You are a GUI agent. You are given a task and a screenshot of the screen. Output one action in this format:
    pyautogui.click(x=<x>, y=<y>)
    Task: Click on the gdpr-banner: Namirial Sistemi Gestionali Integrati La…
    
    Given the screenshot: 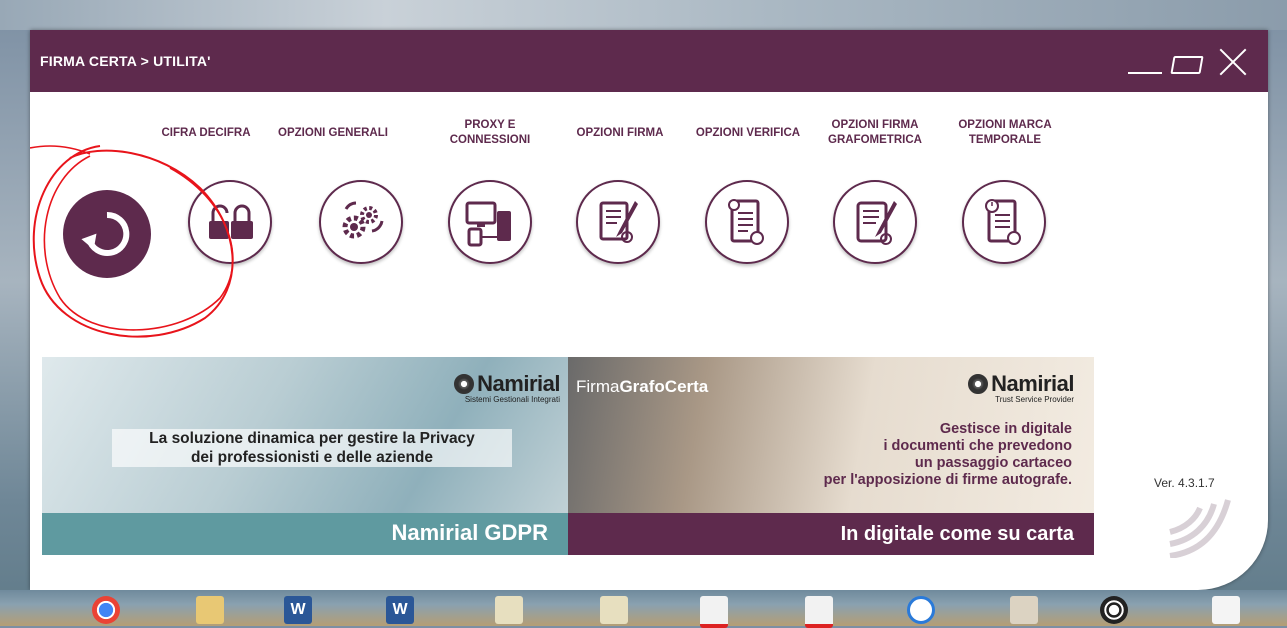 What is the action you would take?
    pyautogui.click(x=305, y=456)
    